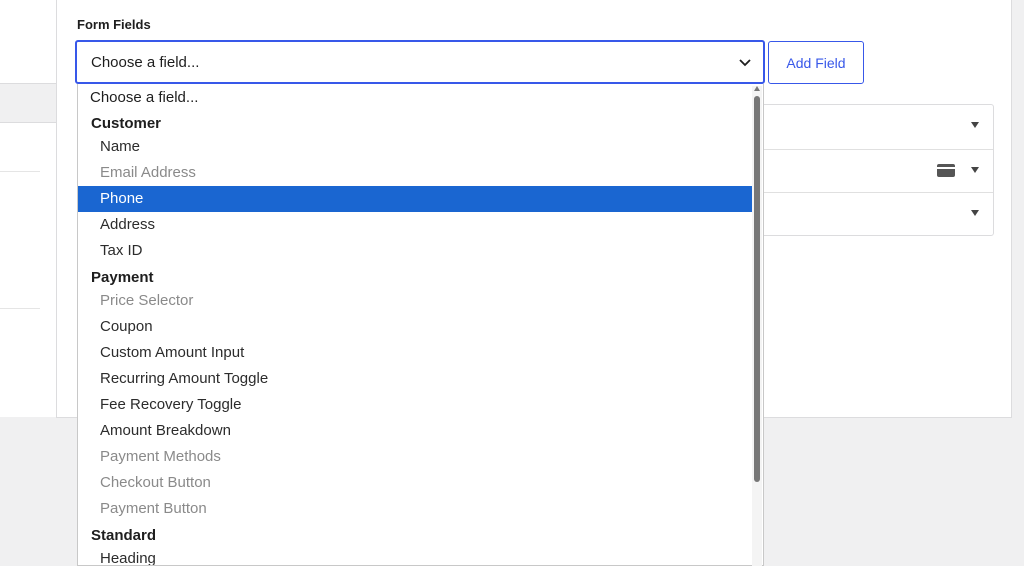 The width and height of the screenshot is (1024, 566). What do you see at coordinates (416, 327) in the screenshot?
I see `option-coupon: Coupon` at bounding box center [416, 327].